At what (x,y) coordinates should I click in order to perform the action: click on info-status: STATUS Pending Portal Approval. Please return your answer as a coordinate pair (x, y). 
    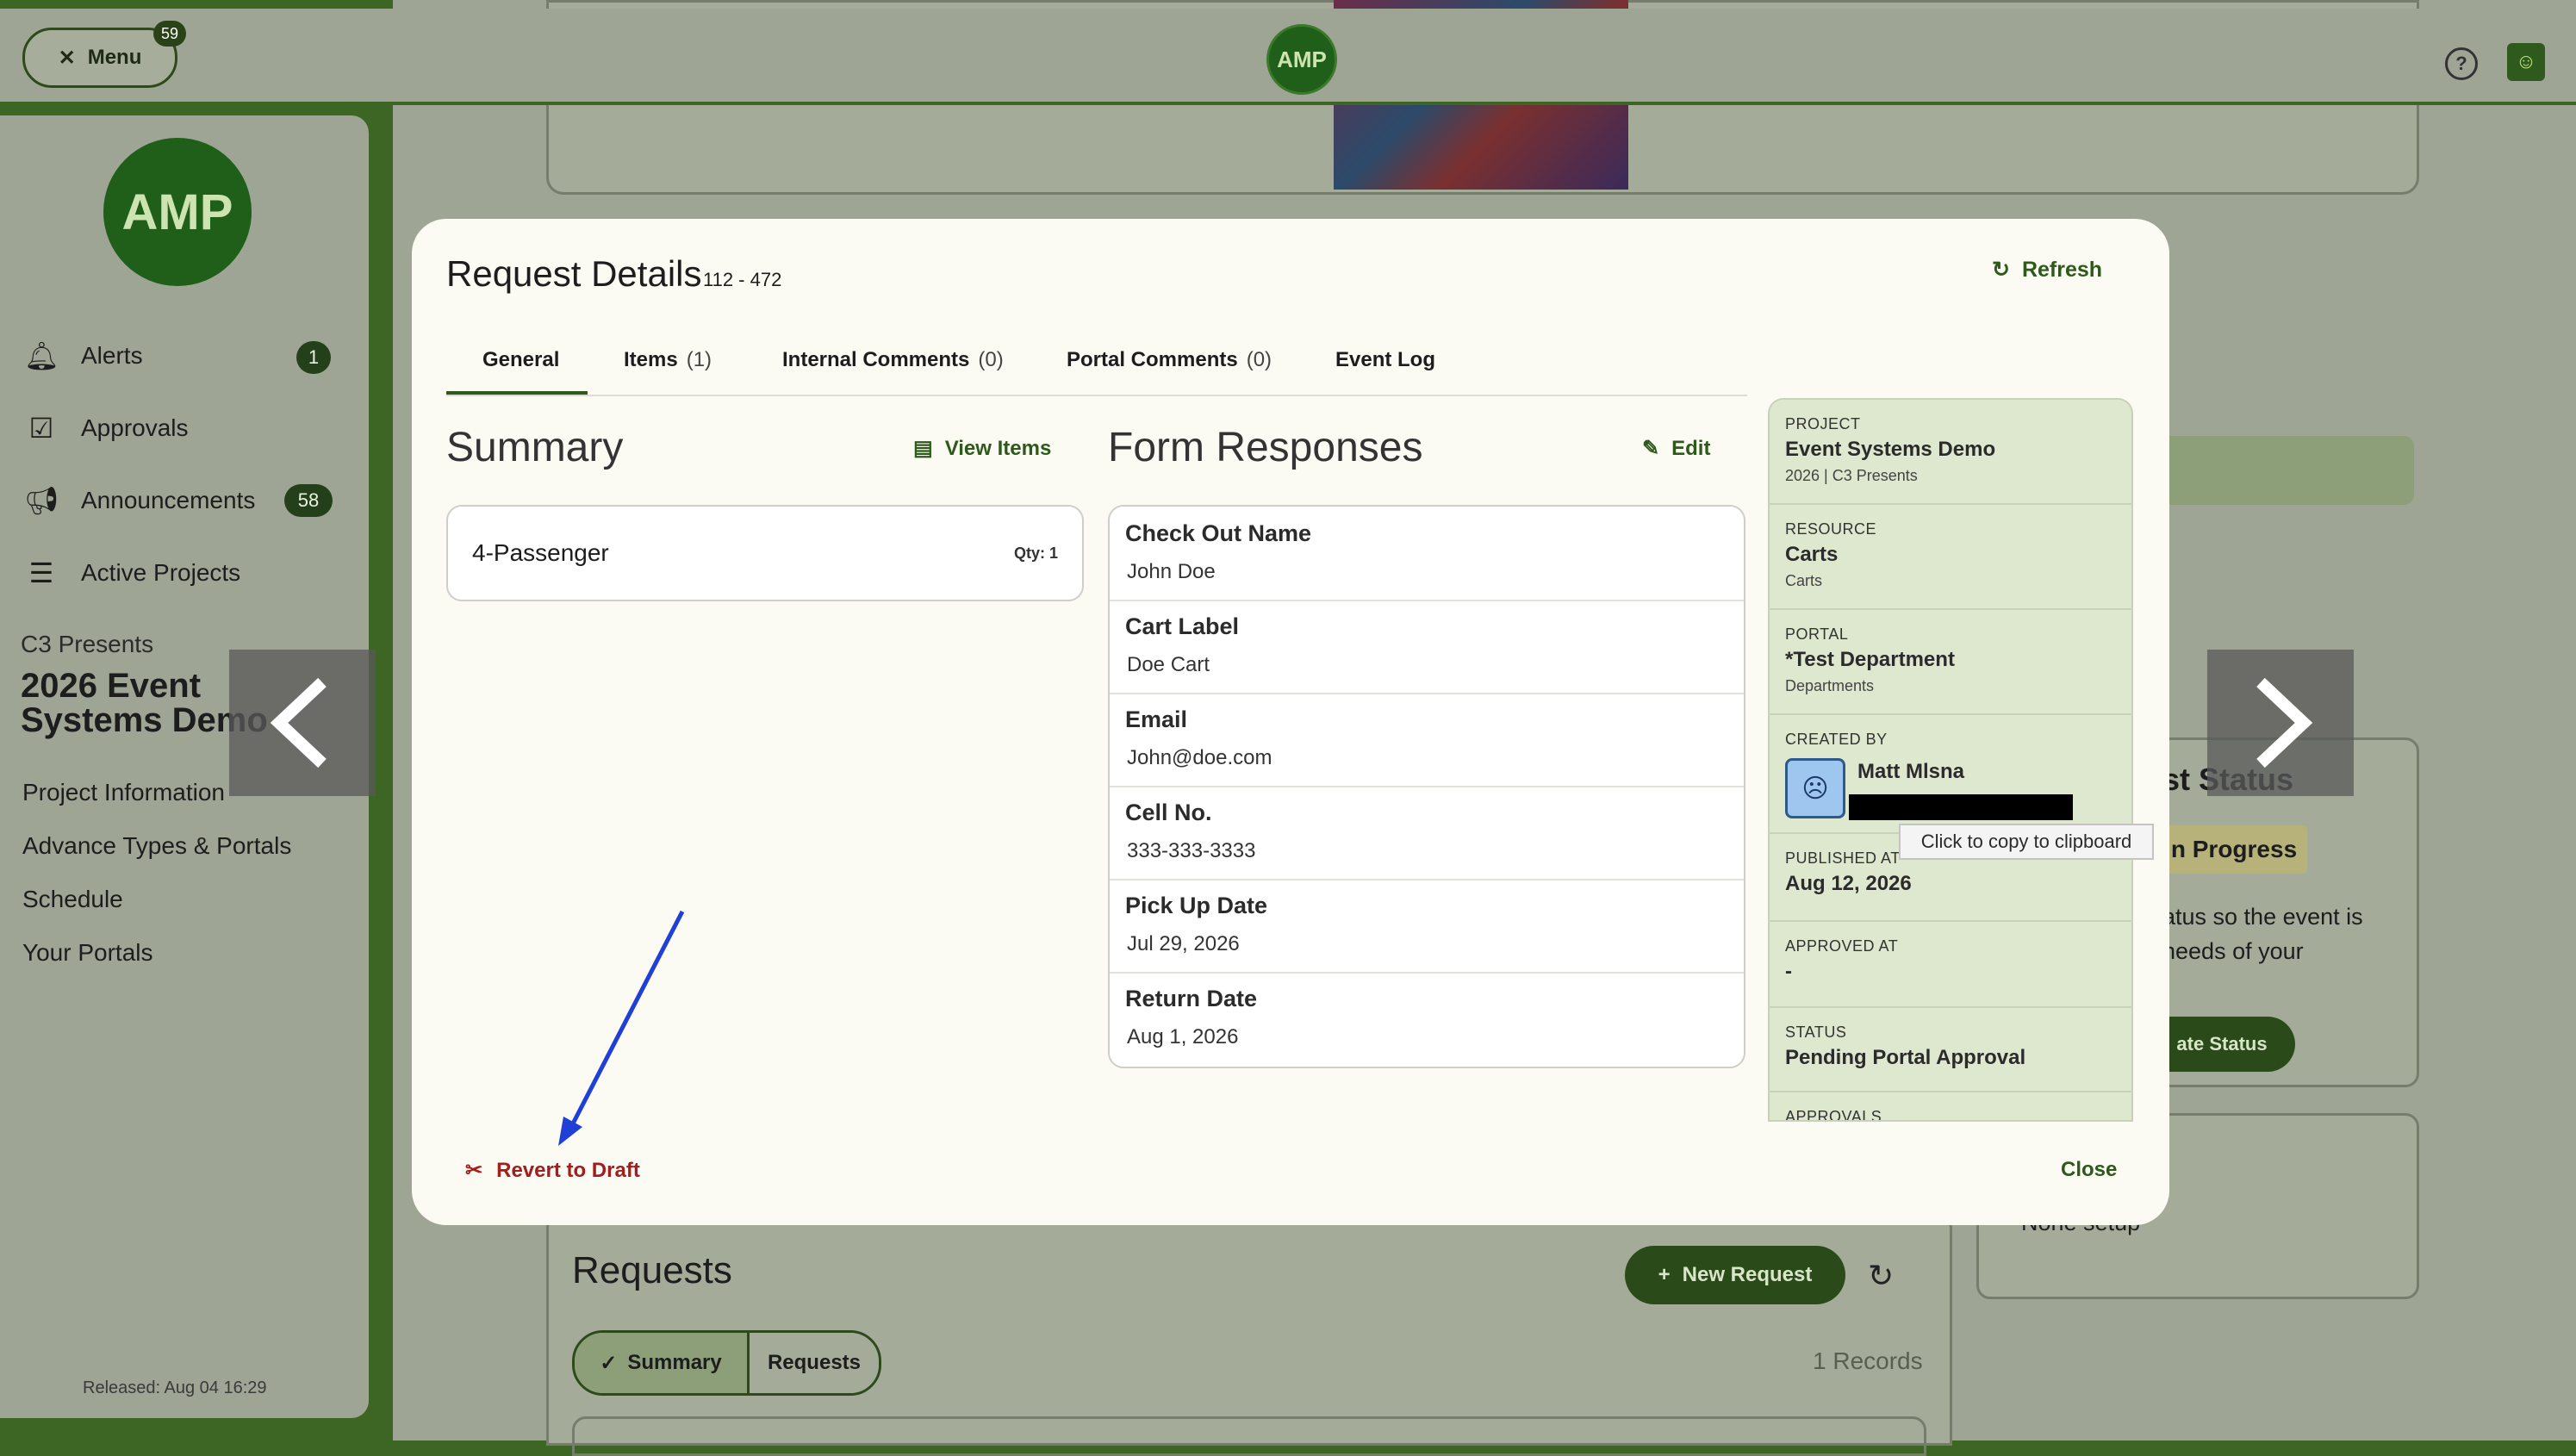
    Looking at the image, I should click on (1951, 1050).